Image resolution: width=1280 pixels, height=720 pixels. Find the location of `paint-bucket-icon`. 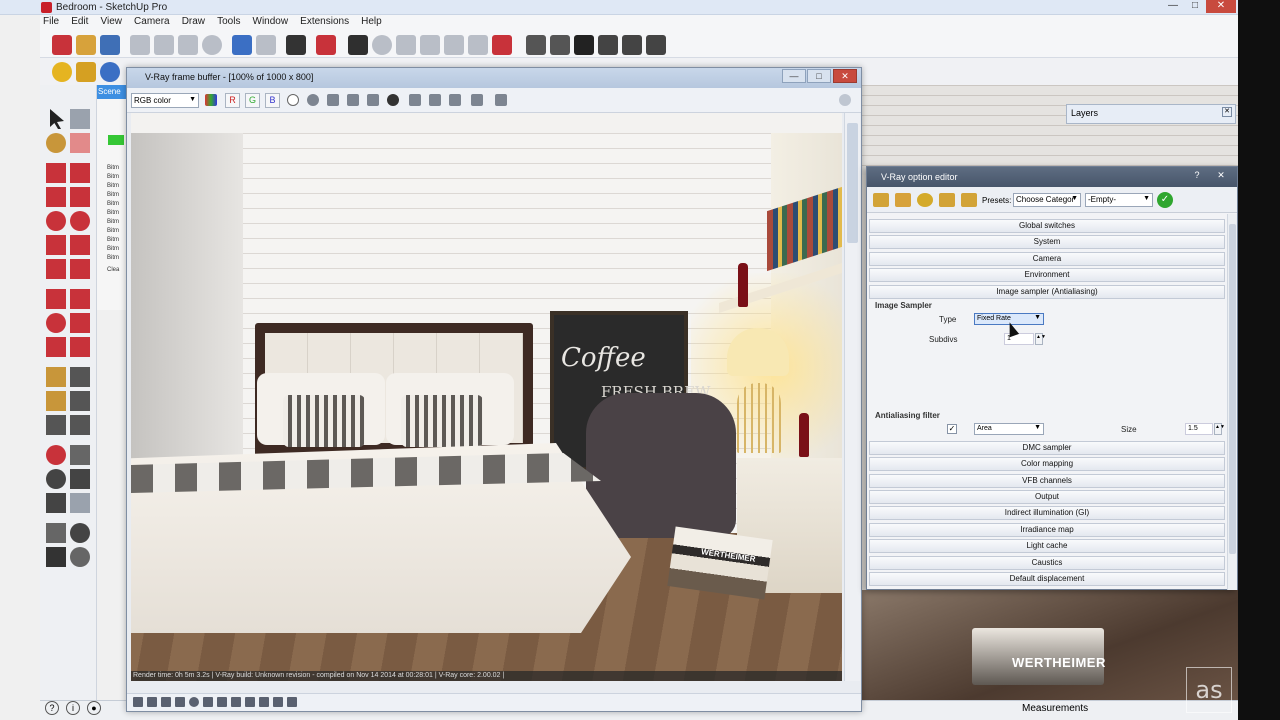

paint-bucket-icon is located at coordinates (56, 143).